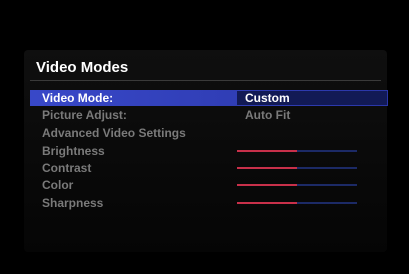 The image size is (409, 274). I want to click on contrast-slider-fill, so click(267, 168).